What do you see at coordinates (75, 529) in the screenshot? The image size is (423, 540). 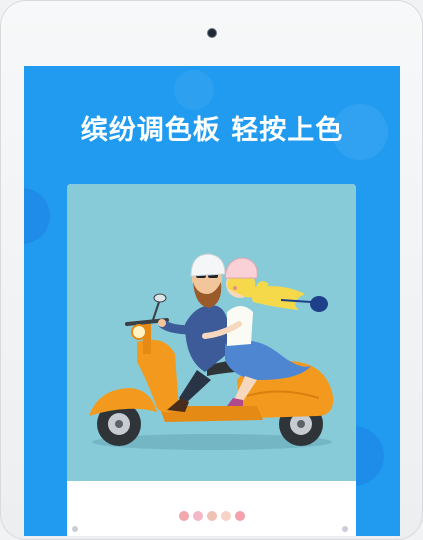 I see `left-nav-dot` at bounding box center [75, 529].